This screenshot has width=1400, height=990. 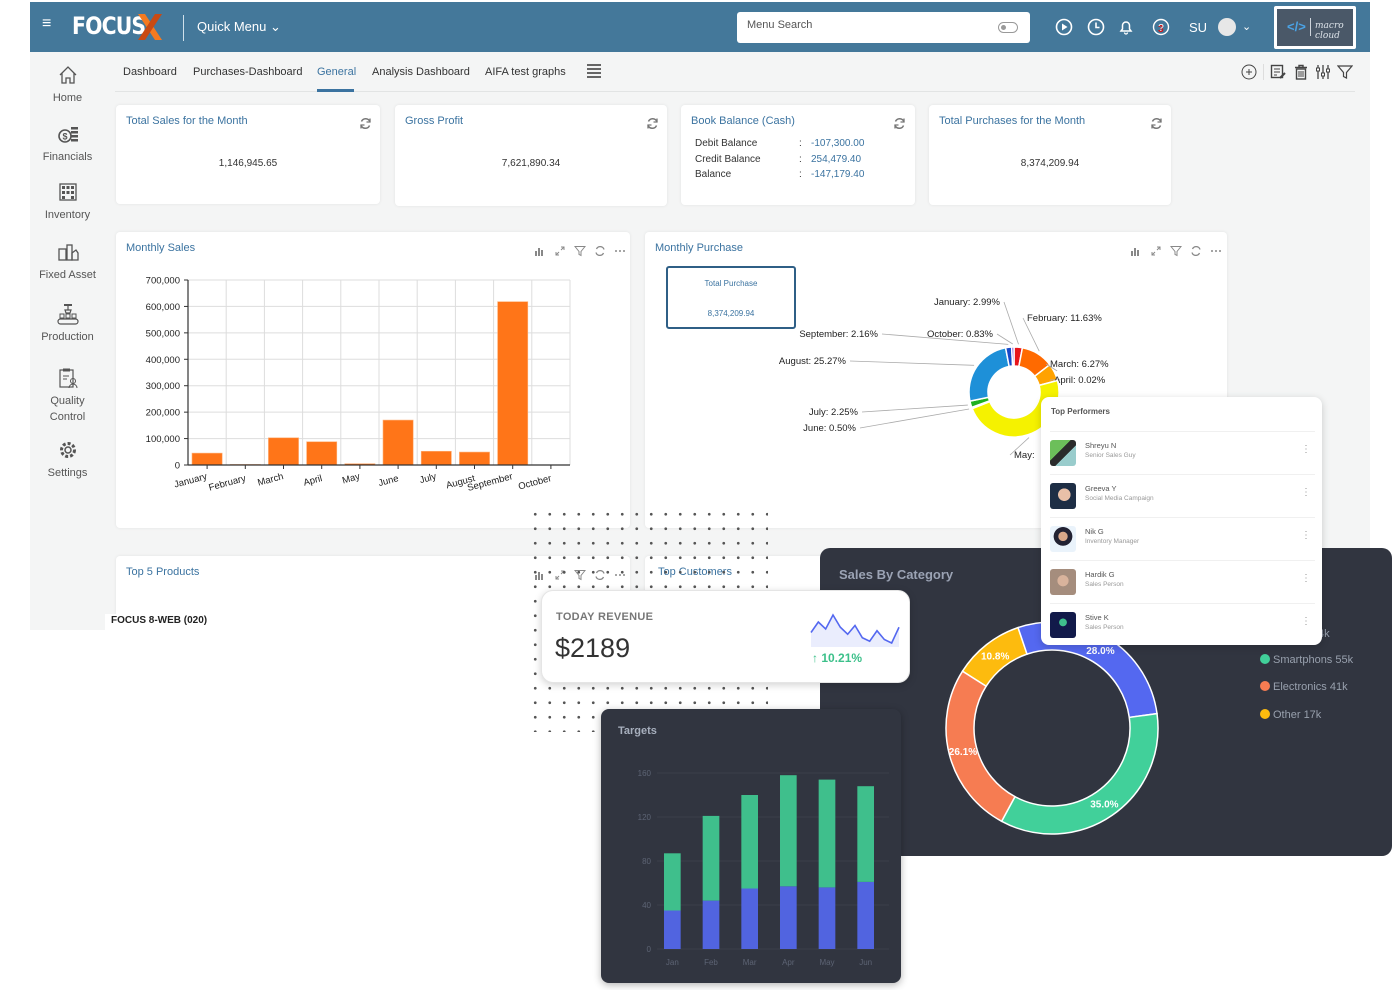 I want to click on slice-label: September: 2.16%, so click(x=838, y=334).